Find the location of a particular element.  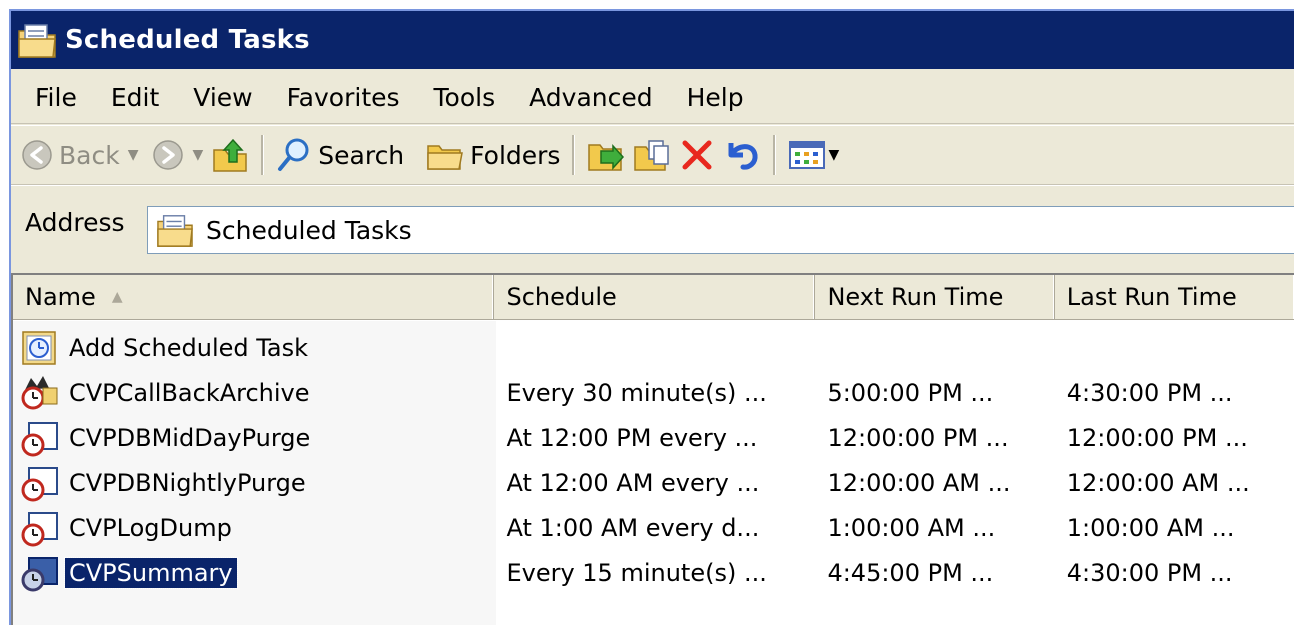

delete-x-icon is located at coordinates (697, 155).